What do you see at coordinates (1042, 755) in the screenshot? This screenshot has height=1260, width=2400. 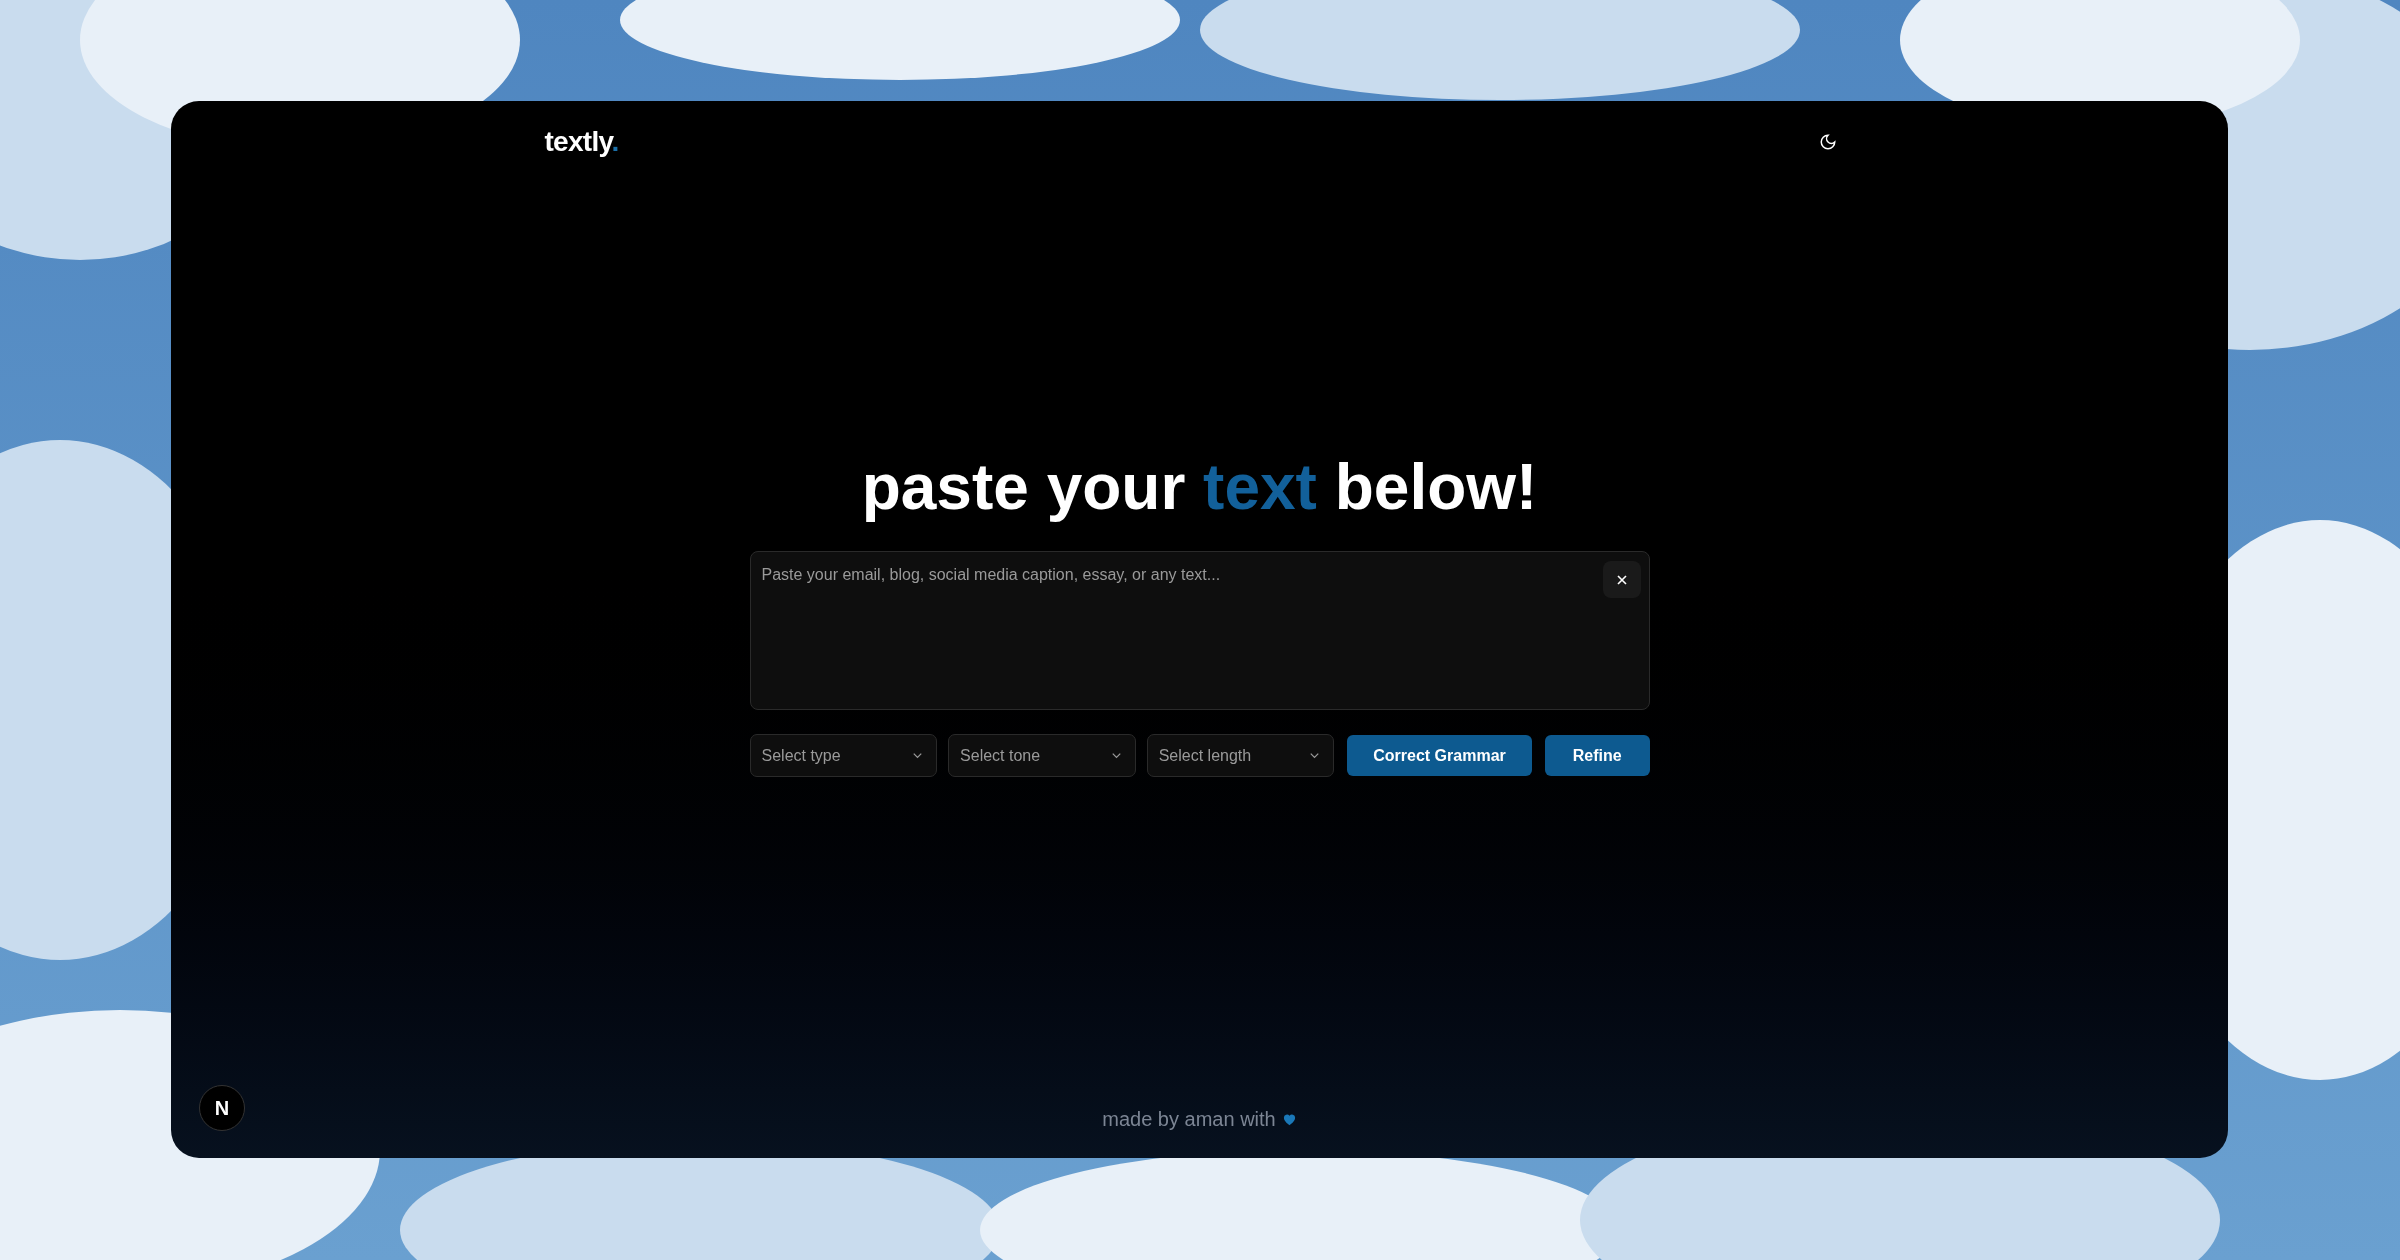 I see `dropdown-select: Select tone` at bounding box center [1042, 755].